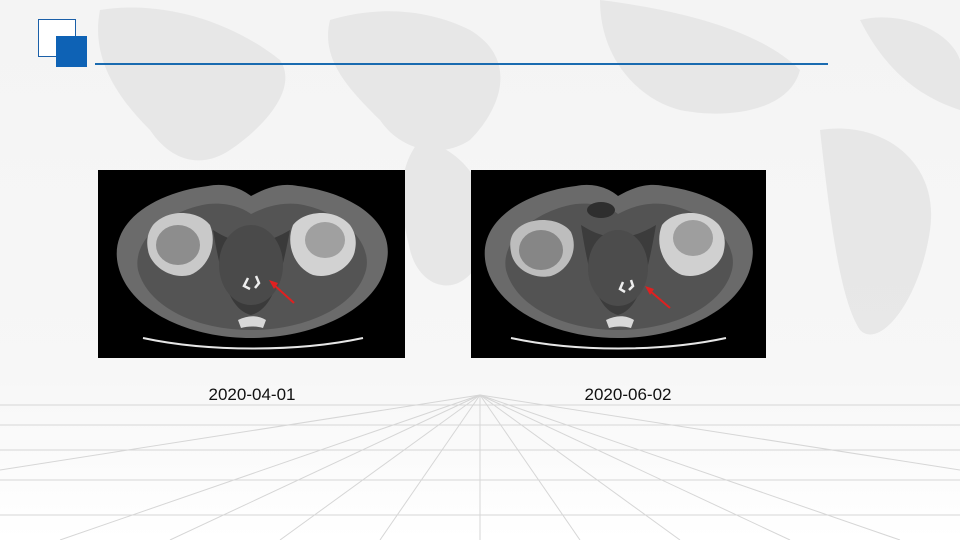  What do you see at coordinates (252, 394) in the screenshot?
I see `image-caption-1: 2020-04-01` at bounding box center [252, 394].